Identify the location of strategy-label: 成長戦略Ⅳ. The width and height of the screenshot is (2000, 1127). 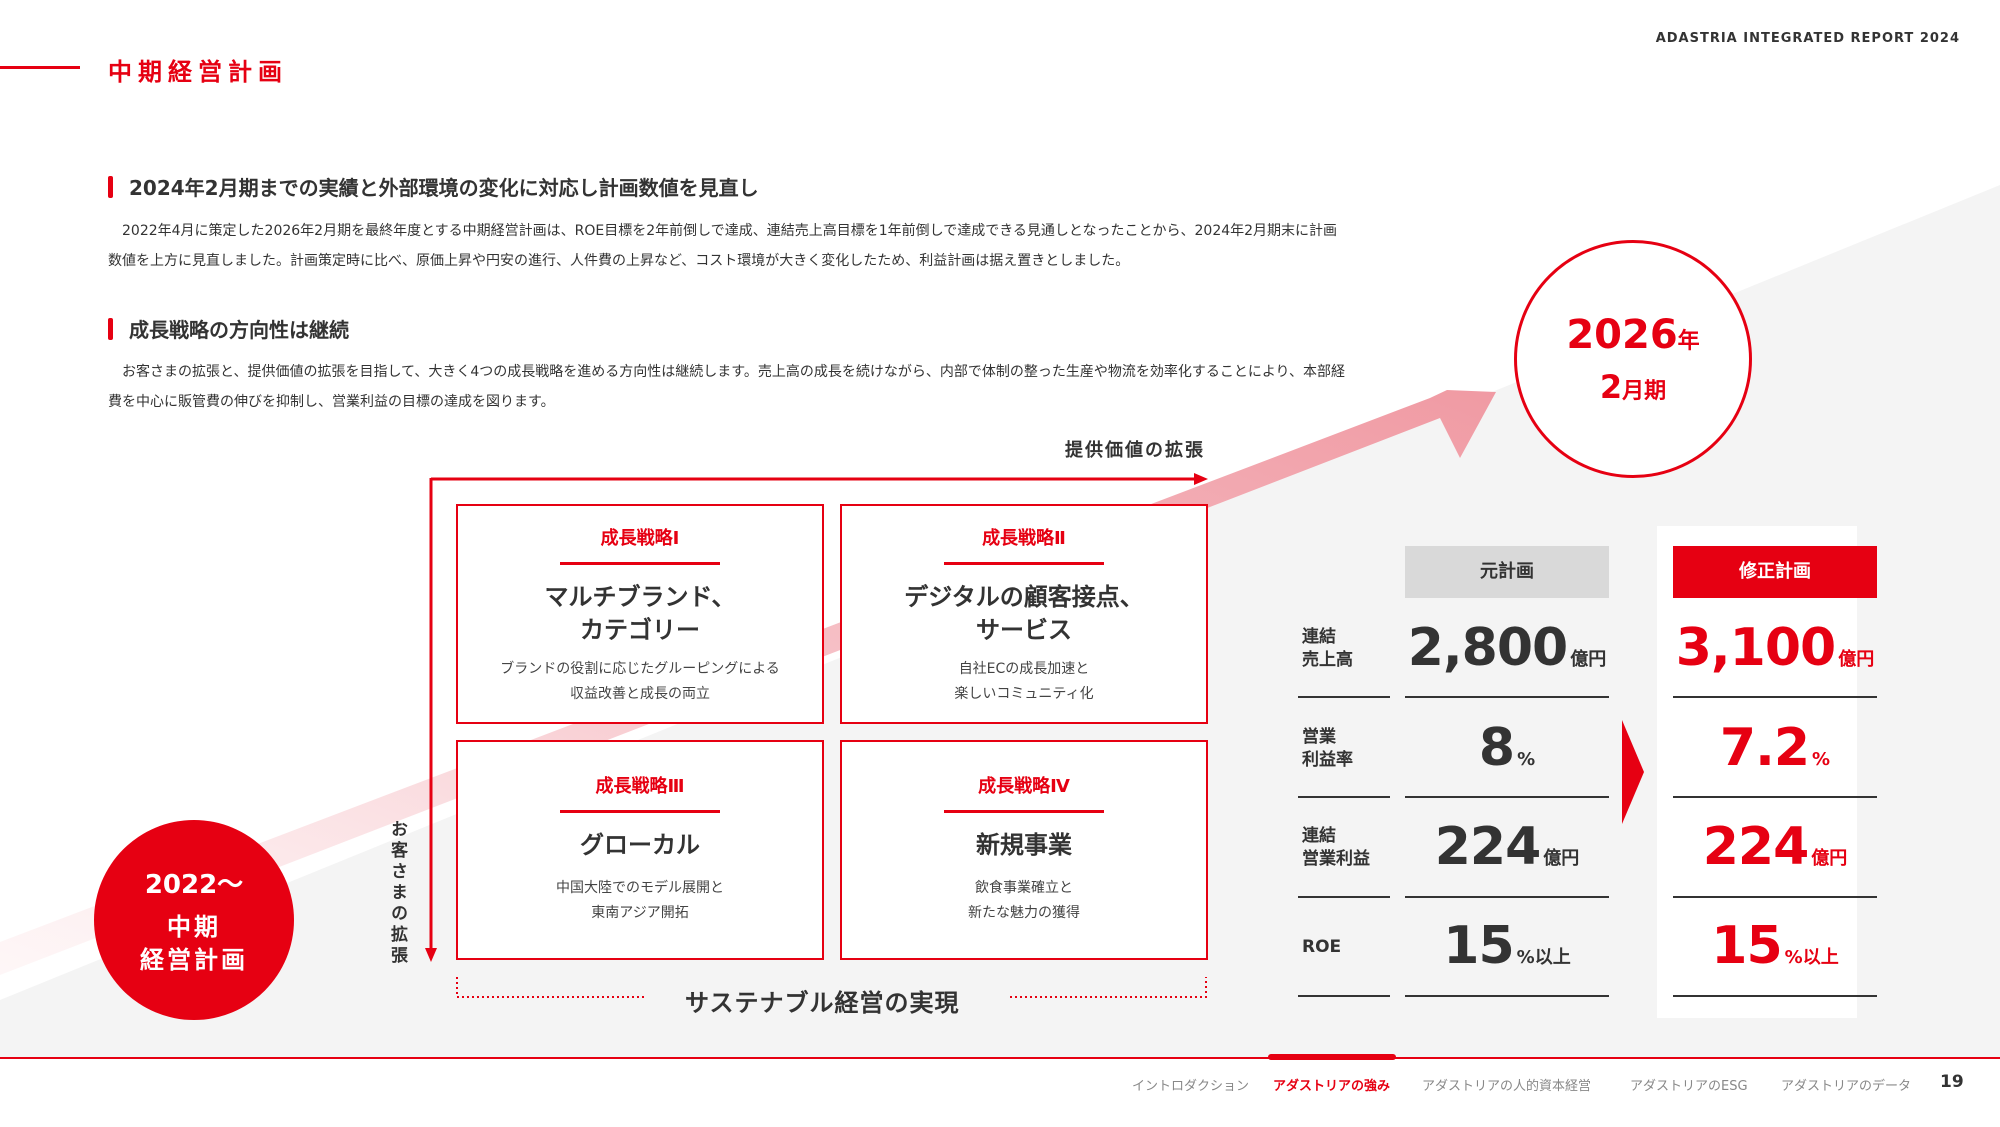
(1024, 786).